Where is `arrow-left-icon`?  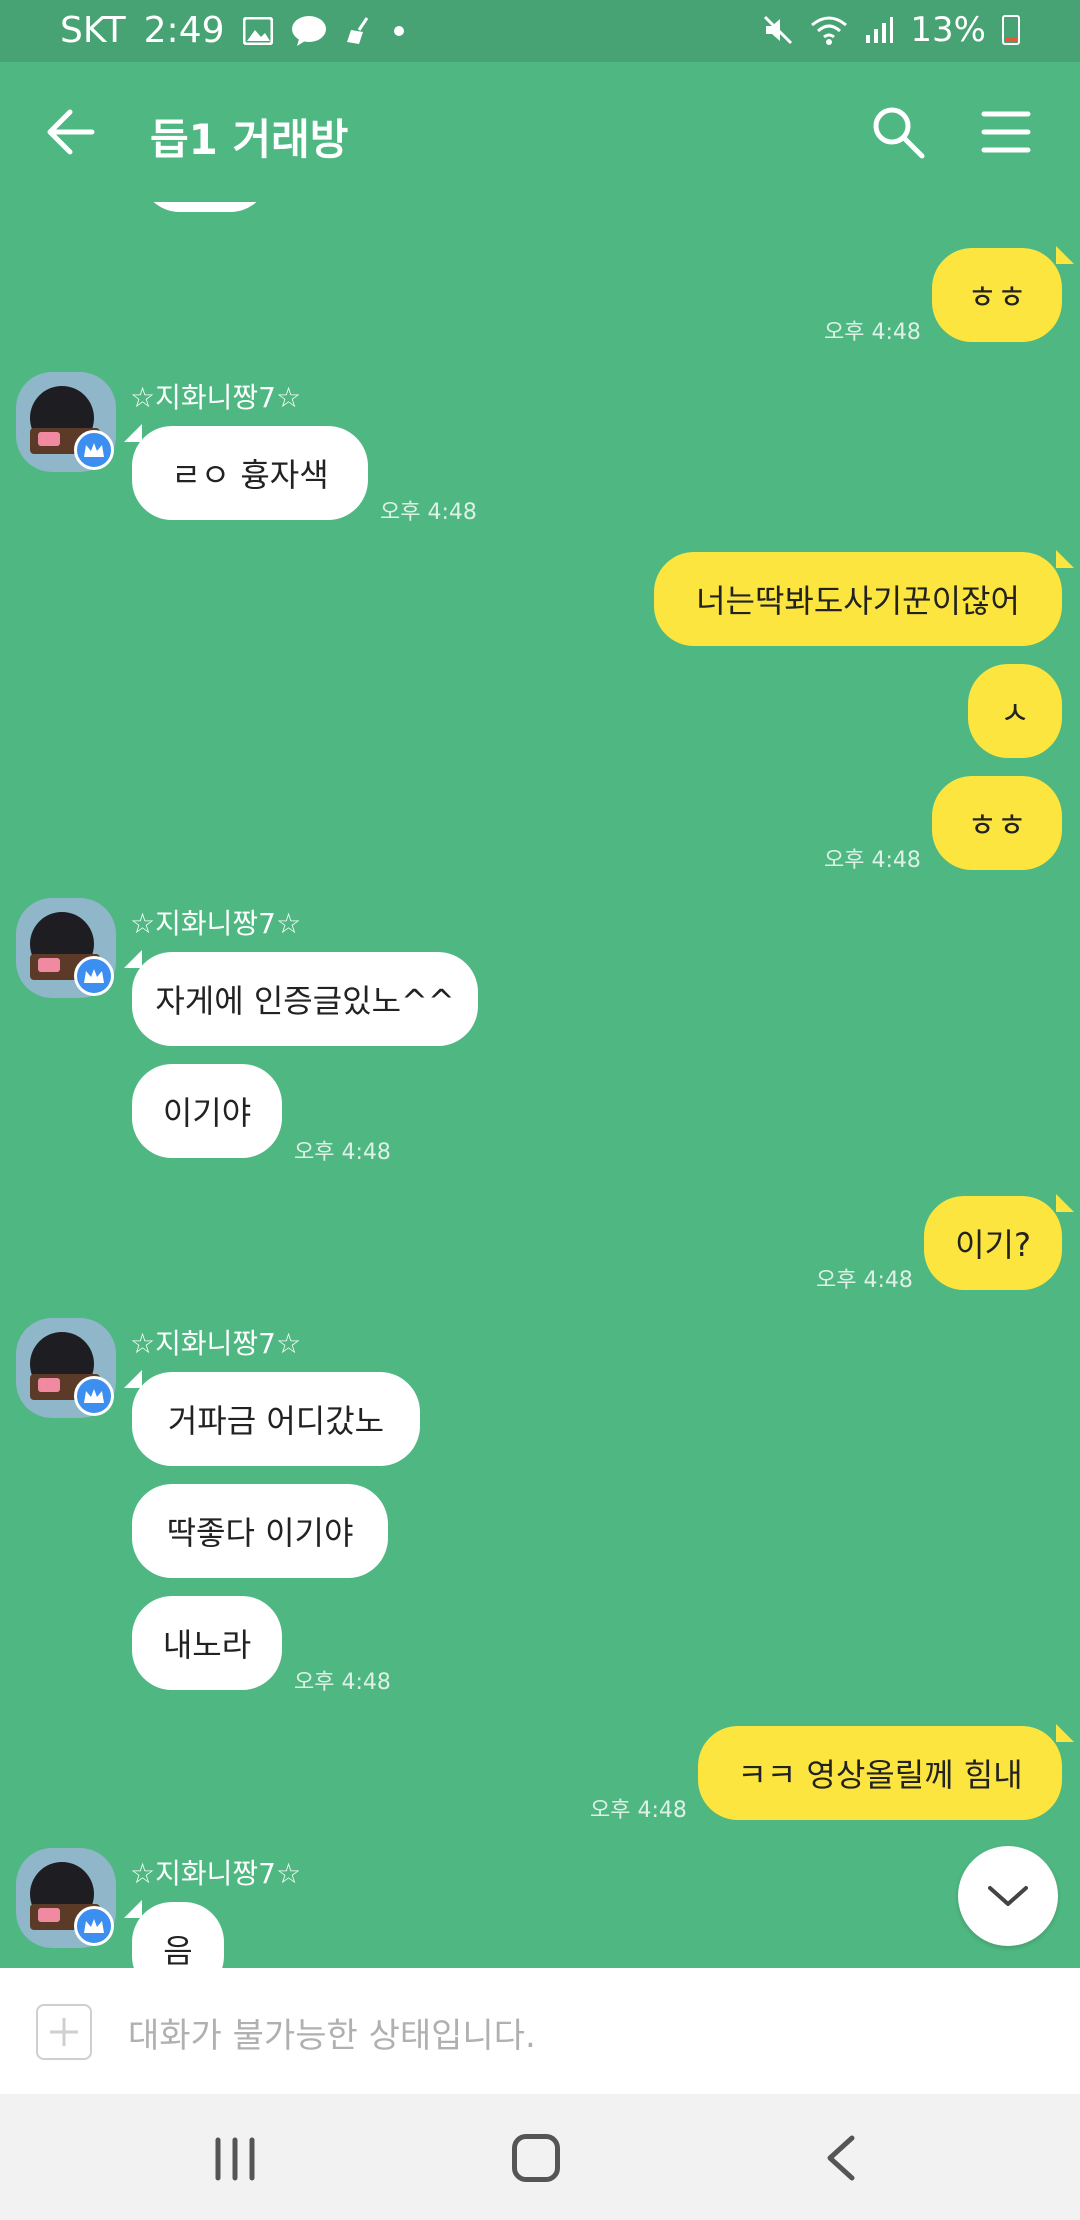
arrow-left-icon is located at coordinates (71, 132).